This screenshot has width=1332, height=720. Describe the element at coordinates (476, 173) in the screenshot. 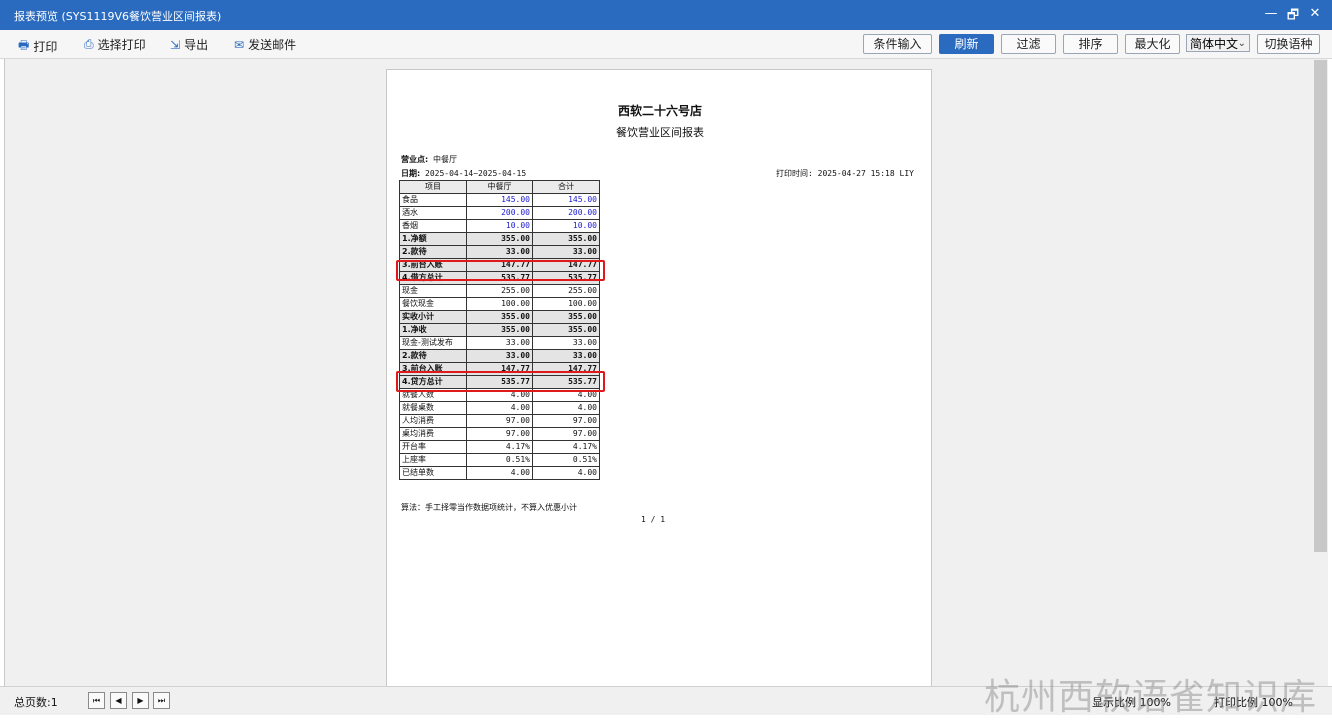

I see `date-value: 2025-04-14~2025-04-15` at that location.